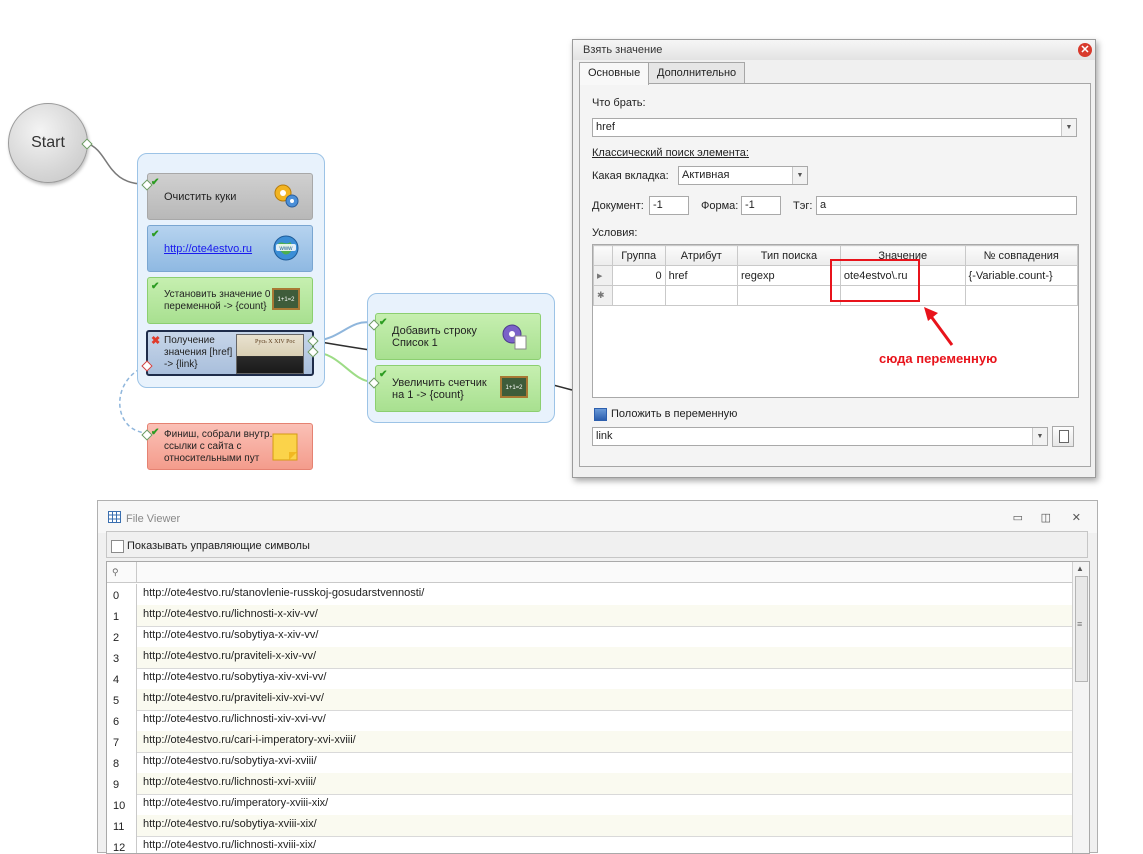  I want to click on form-label: Форма:, so click(720, 206).